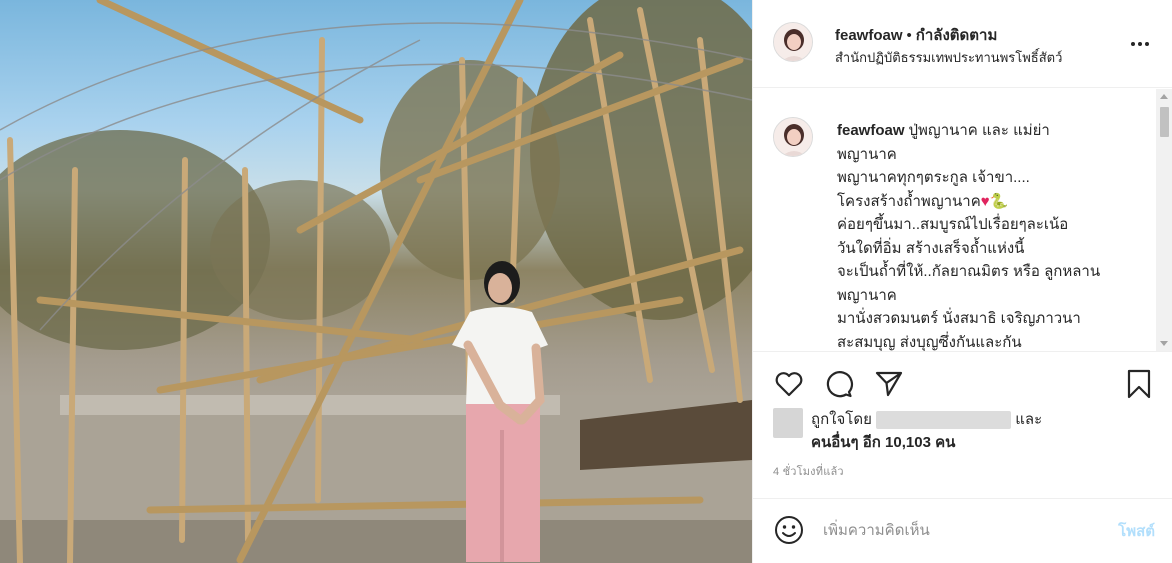  What do you see at coordinates (953, 530) in the screenshot?
I see `comment-input` at bounding box center [953, 530].